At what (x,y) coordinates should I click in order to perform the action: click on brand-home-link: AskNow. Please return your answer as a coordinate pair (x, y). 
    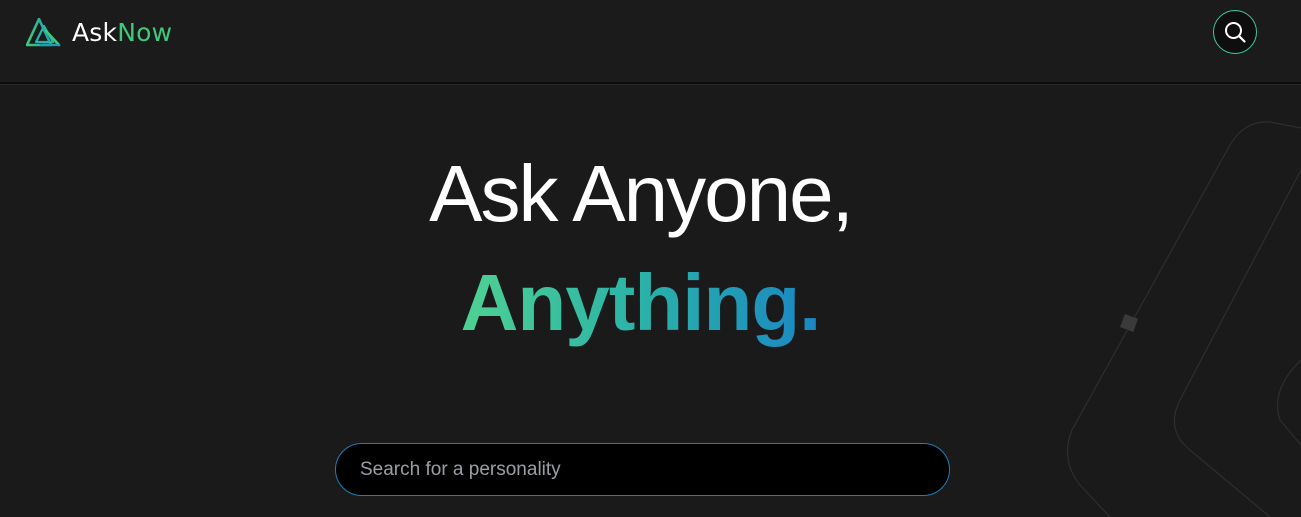
    Looking at the image, I should click on (99, 33).